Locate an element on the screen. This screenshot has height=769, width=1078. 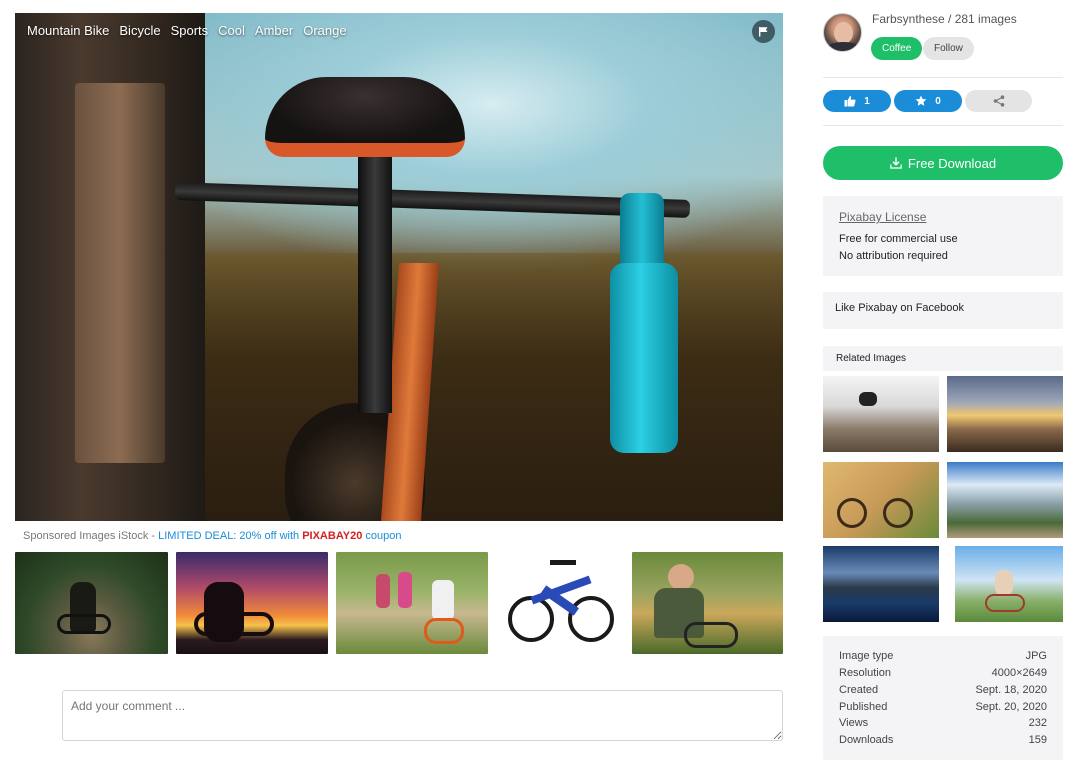
water-bottle is located at coordinates (644, 358).